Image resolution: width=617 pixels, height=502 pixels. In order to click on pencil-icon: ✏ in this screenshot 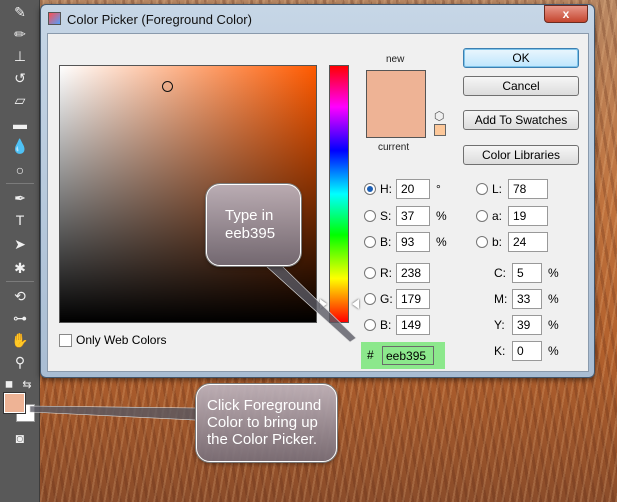, I will do `click(20, 34)`.